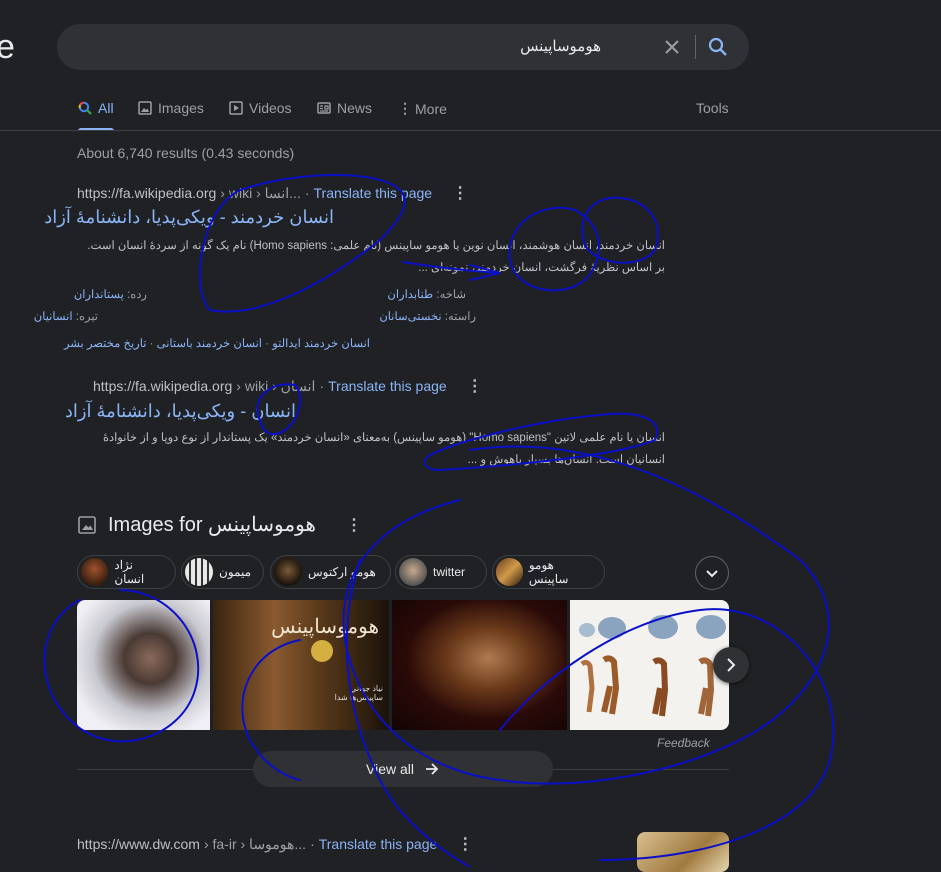 The height and width of the screenshot is (872, 941). I want to click on images-section-title: Images for هوموساپینس ⋮, so click(220, 524).